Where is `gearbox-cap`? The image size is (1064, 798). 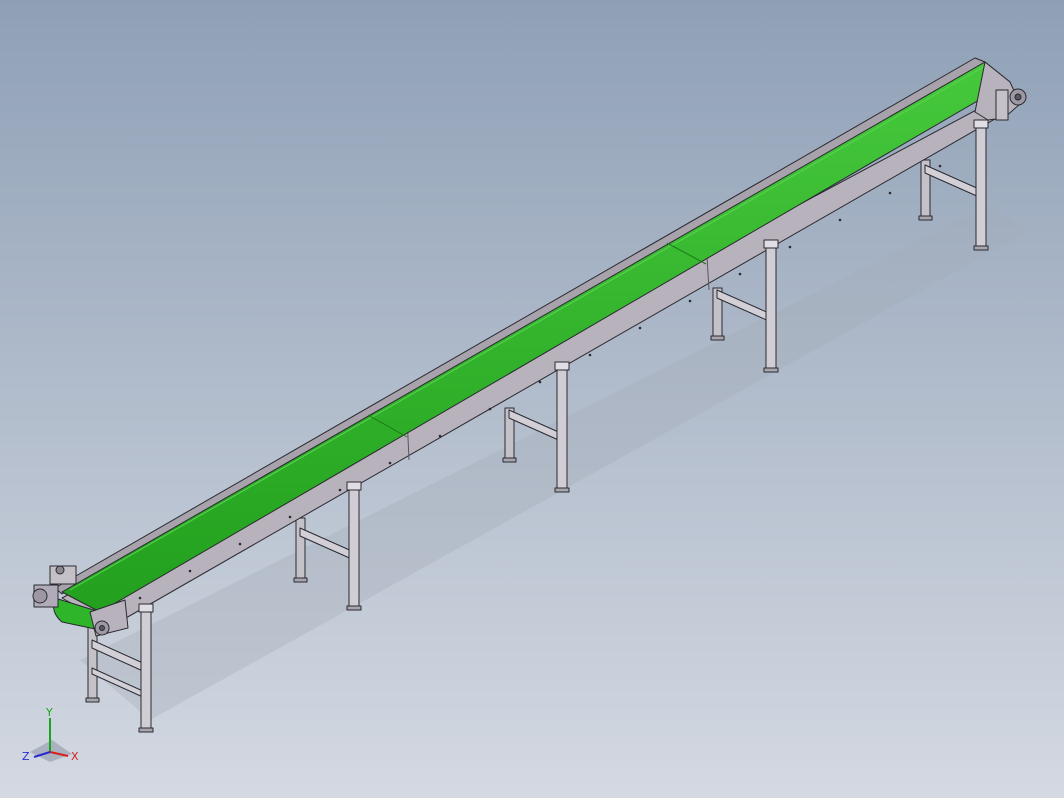
gearbox-cap is located at coordinates (60, 570).